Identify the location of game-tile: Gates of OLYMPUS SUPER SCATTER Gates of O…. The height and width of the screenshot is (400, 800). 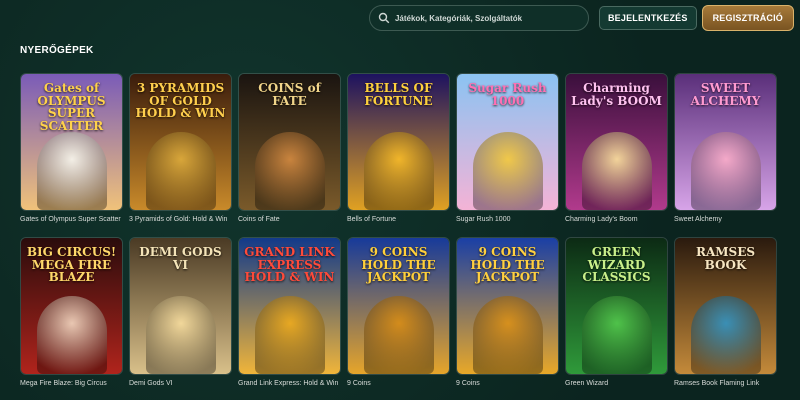
(71, 149).